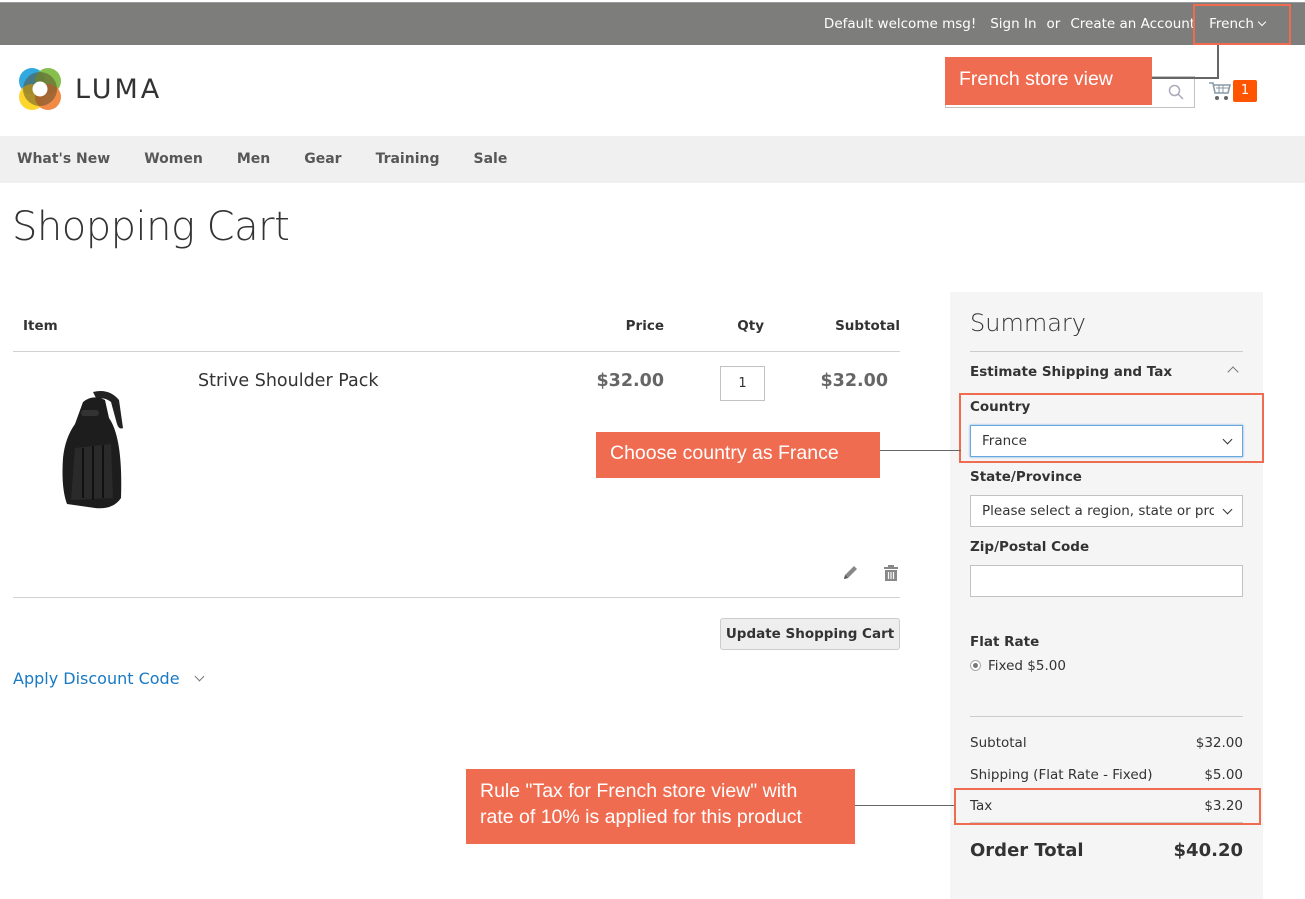  What do you see at coordinates (1053, 24) in the screenshot?
I see `or-text: or` at bounding box center [1053, 24].